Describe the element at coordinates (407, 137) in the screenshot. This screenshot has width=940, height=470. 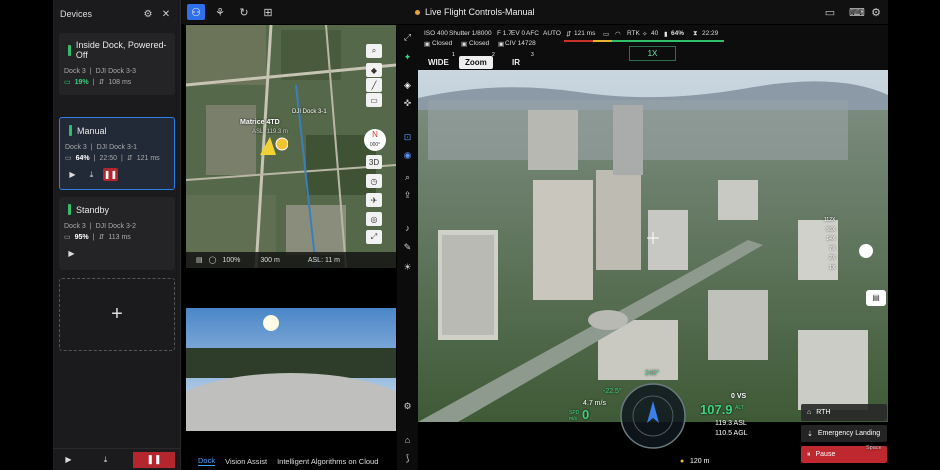
I see `camera-mode-icon: ⊡` at that location.